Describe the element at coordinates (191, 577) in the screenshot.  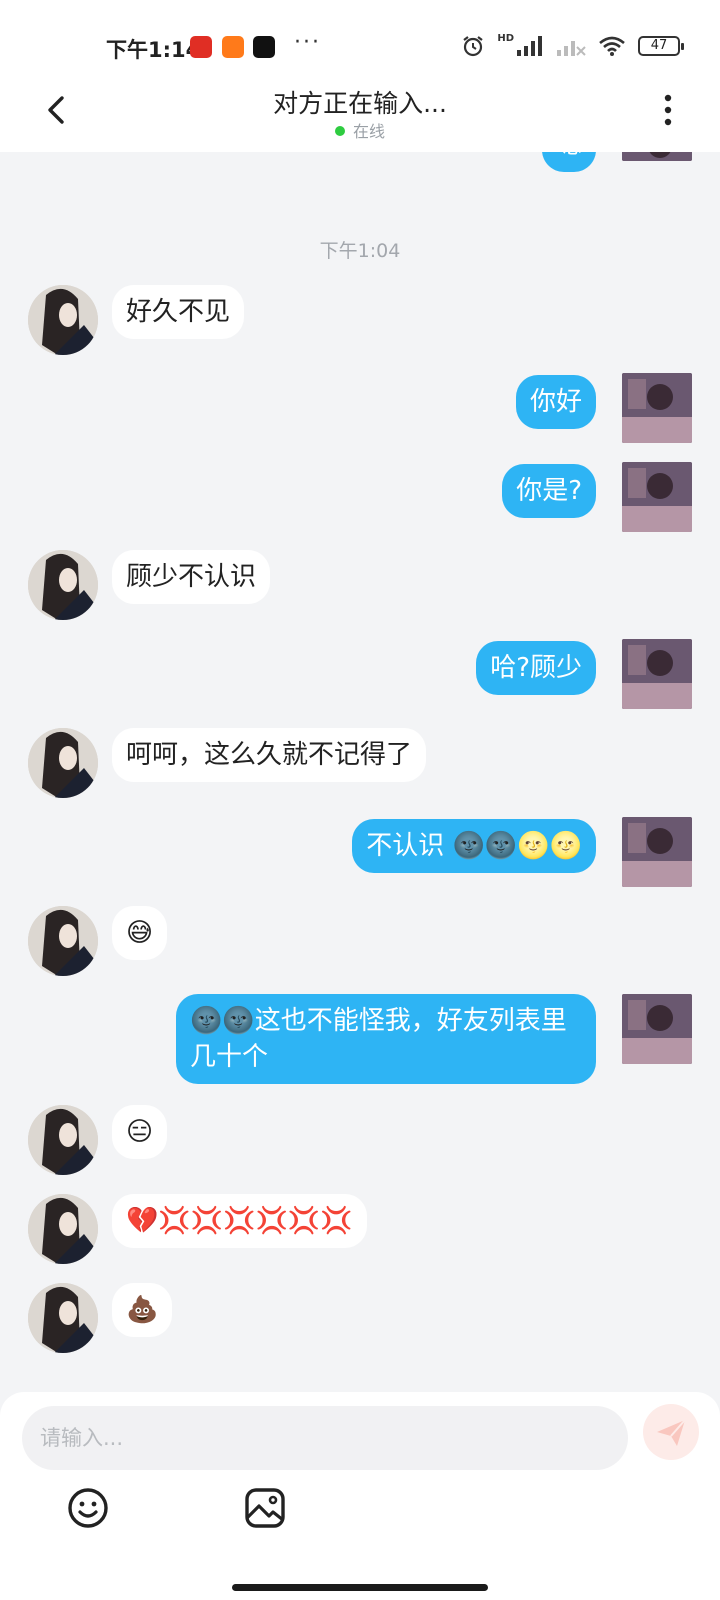
I see `message-bubble-in: 顾少不认识` at that location.